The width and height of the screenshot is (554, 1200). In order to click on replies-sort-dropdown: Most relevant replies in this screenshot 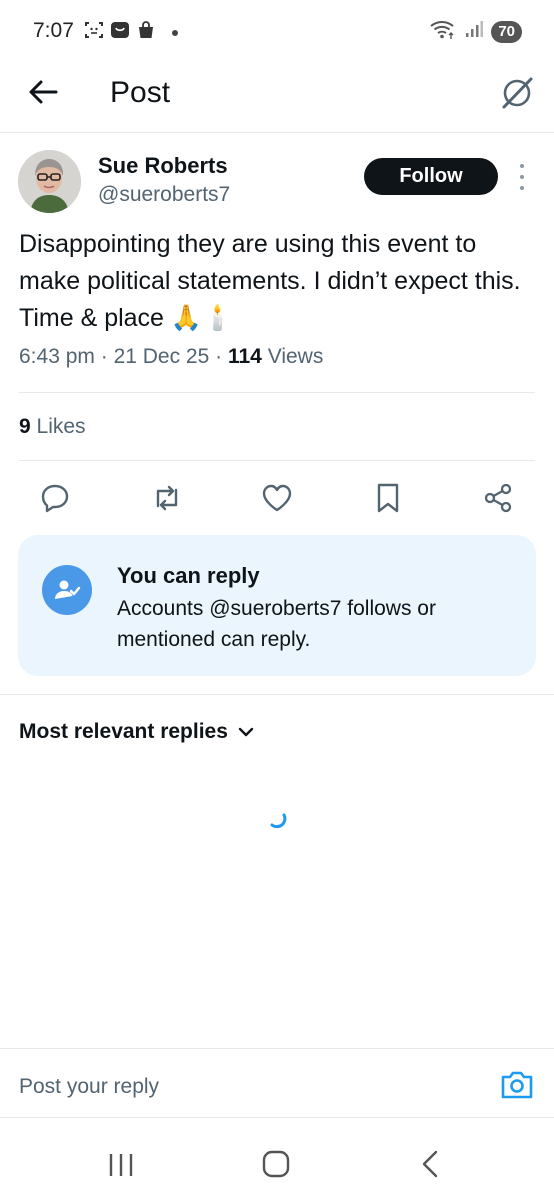, I will do `click(136, 732)`.